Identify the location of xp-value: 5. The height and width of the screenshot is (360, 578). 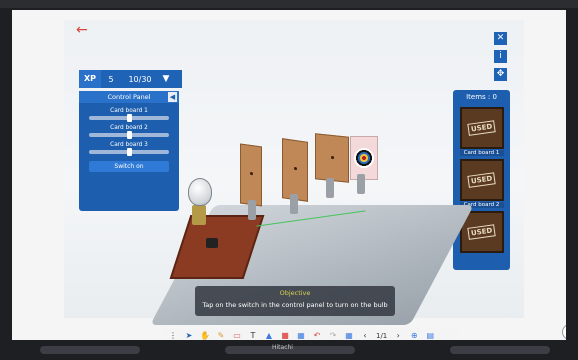
(111, 79).